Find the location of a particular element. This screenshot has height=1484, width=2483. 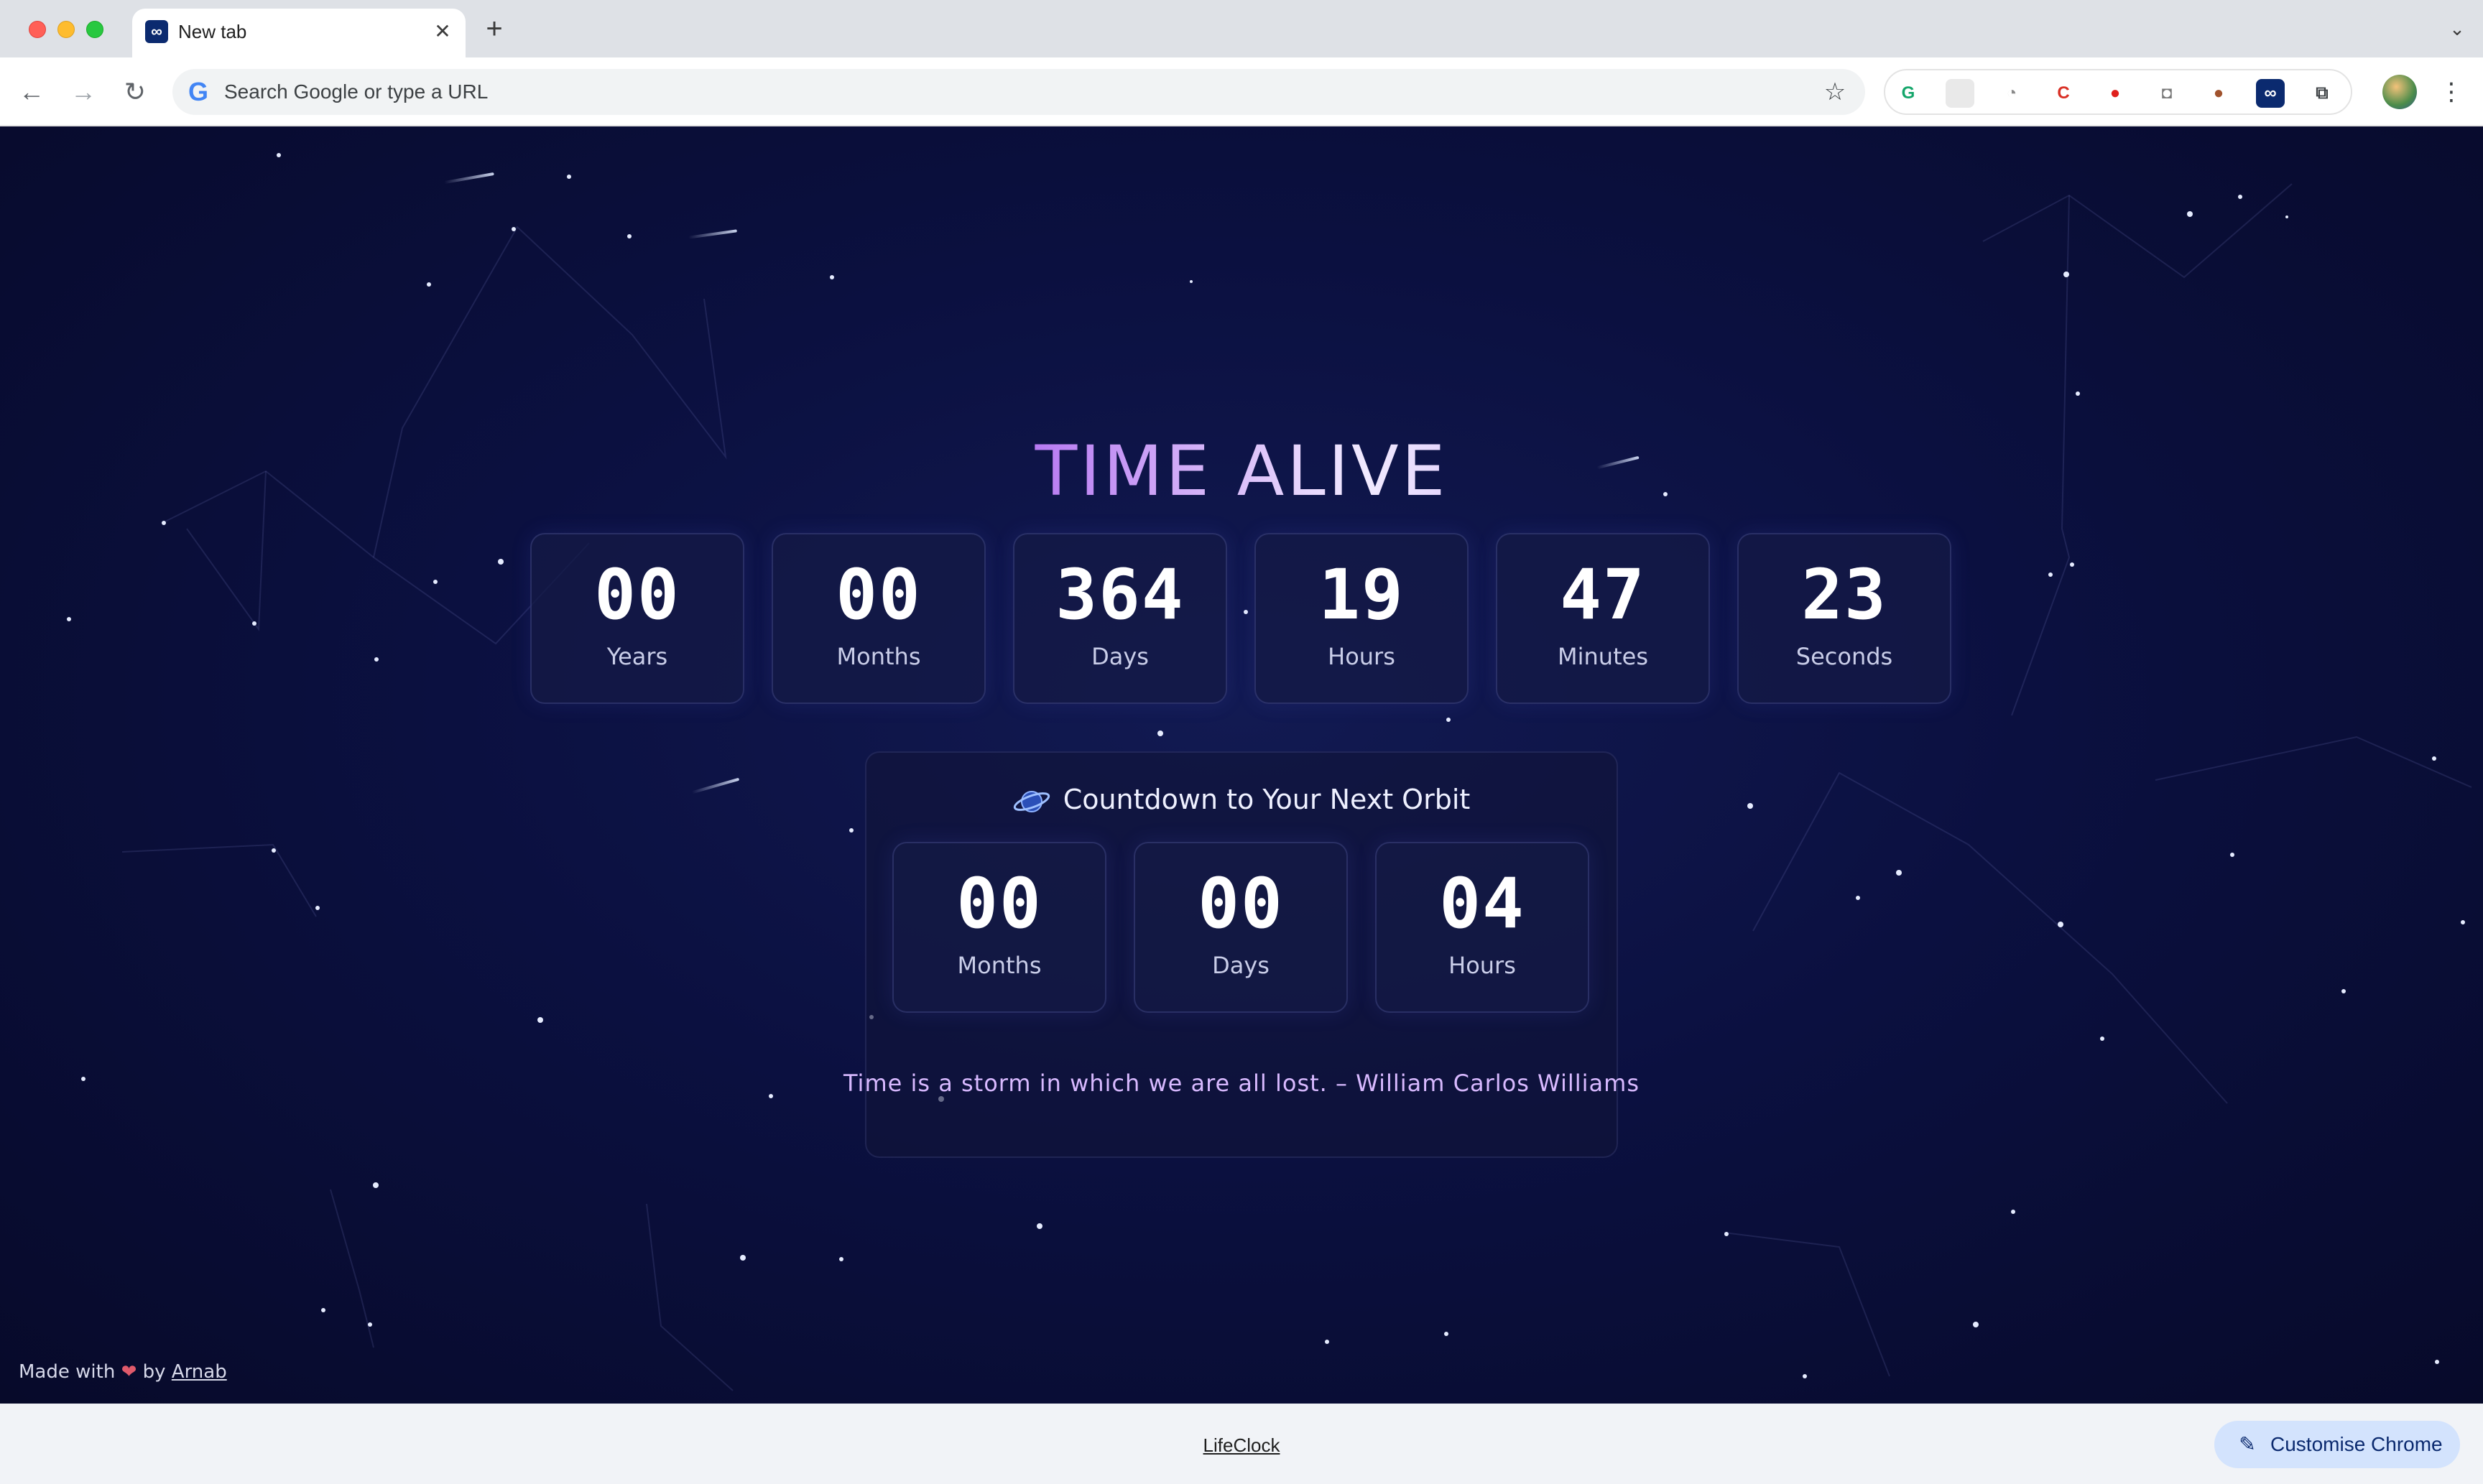

orbit-hours-card: 04 Hours is located at coordinates (1482, 927).